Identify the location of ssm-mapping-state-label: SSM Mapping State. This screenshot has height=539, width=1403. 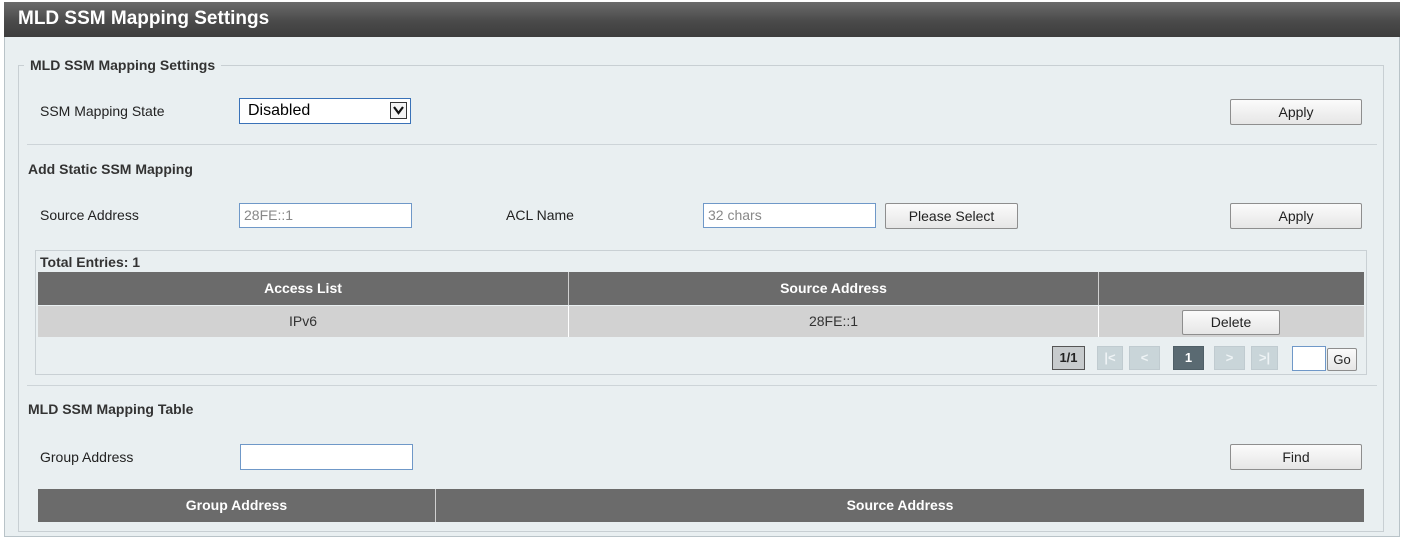
(102, 111).